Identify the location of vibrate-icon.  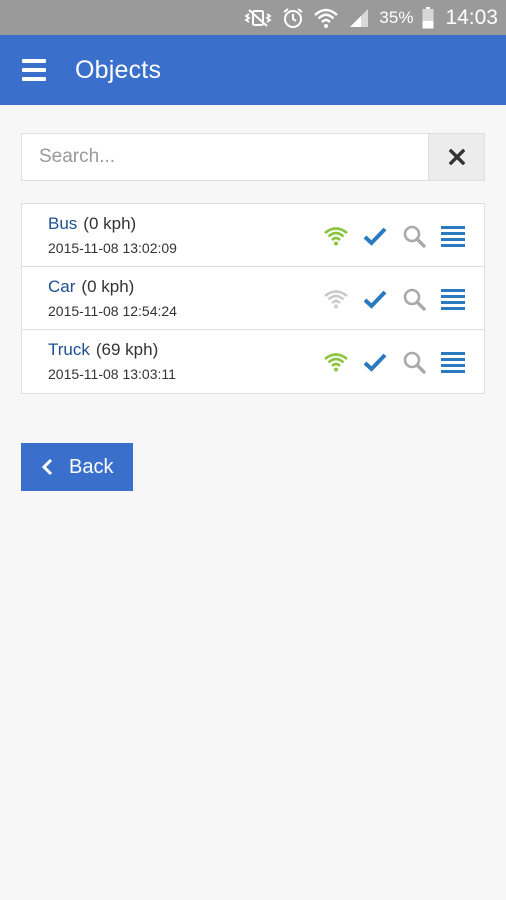
(258, 18).